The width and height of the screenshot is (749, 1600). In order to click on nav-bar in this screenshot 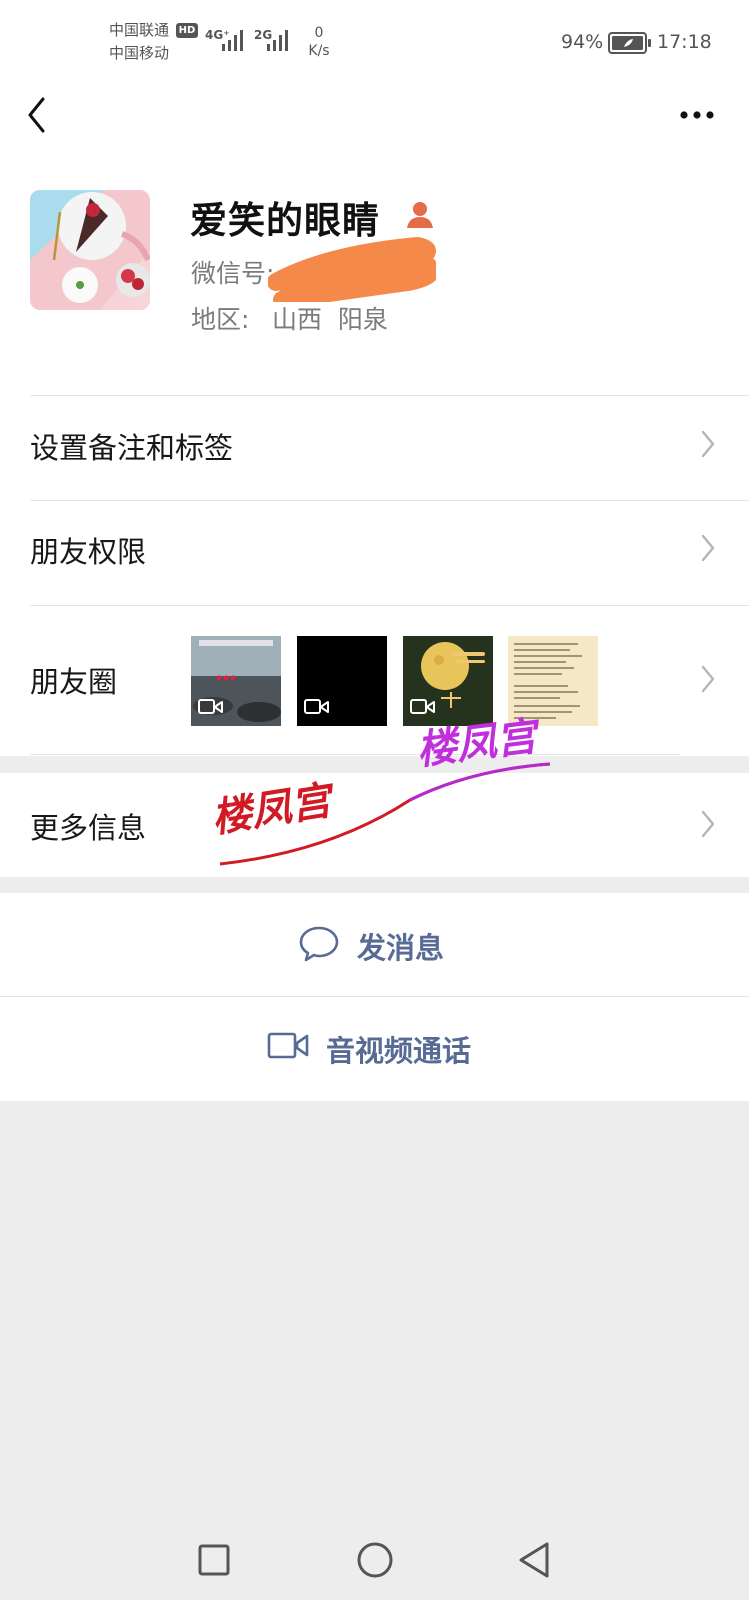, I will do `click(374, 128)`.